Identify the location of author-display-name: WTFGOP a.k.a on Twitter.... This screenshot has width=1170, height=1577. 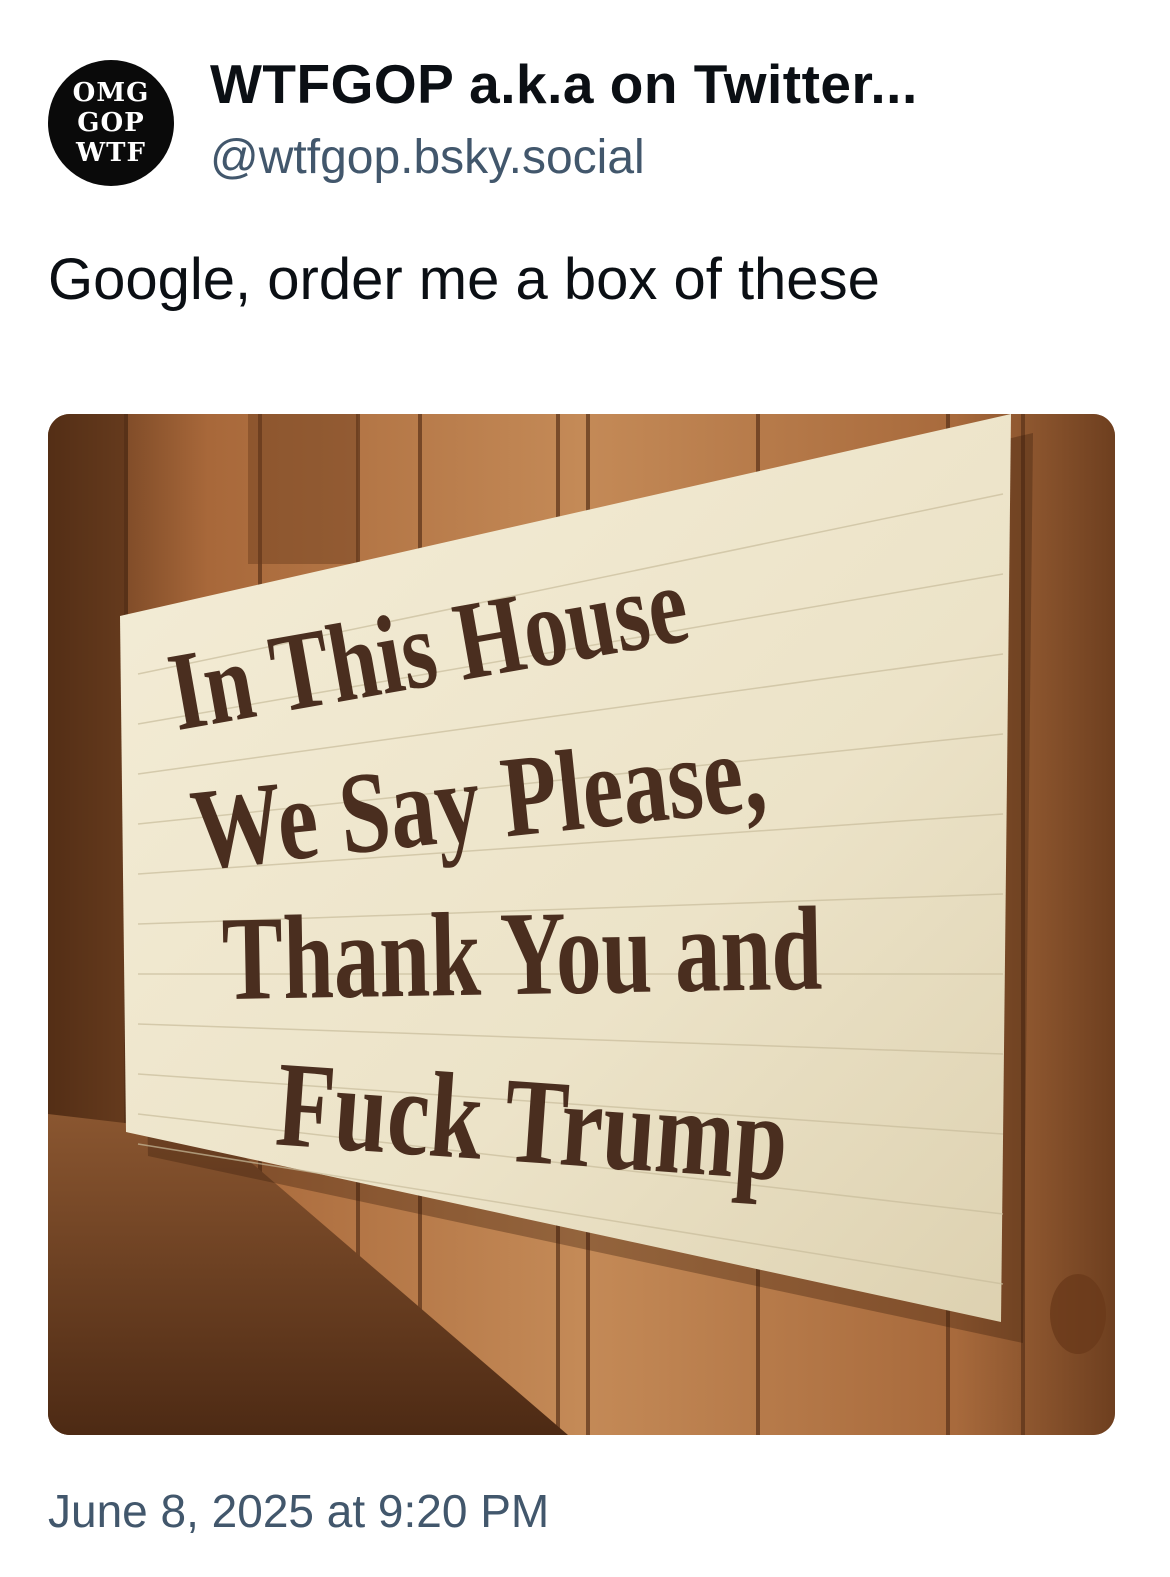
(564, 84).